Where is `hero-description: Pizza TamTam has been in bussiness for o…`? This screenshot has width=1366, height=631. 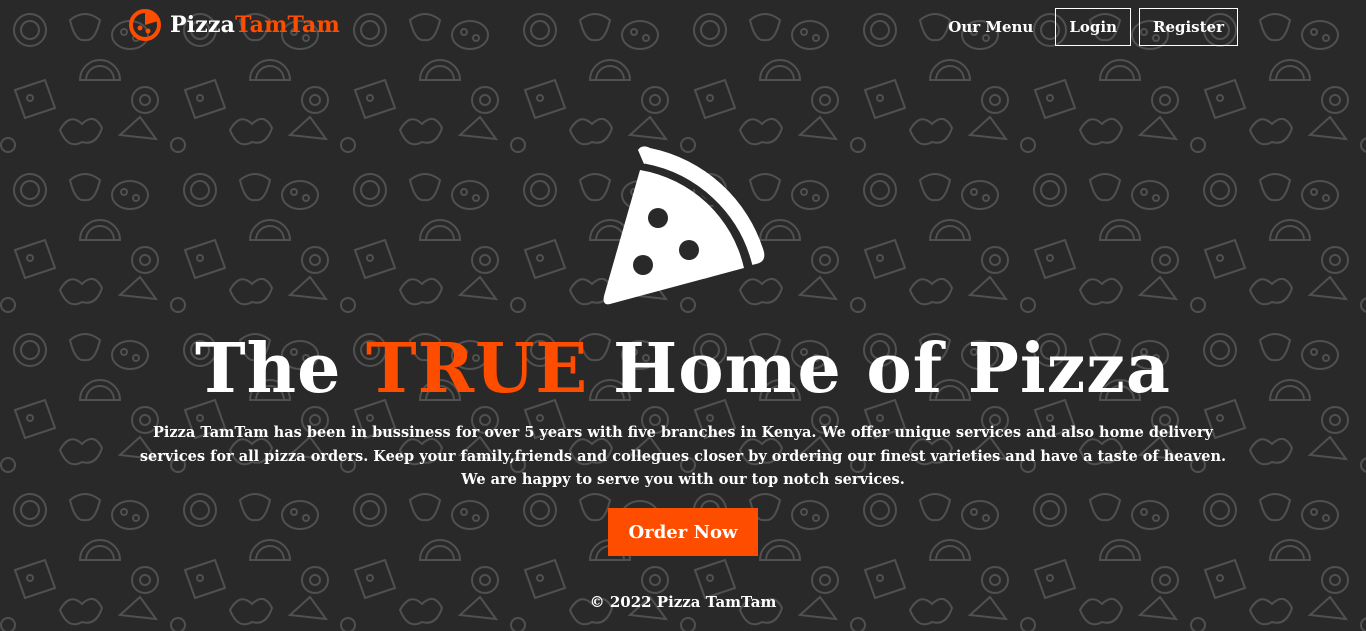
hero-description: Pizza TamTam has been in bussiness for o… is located at coordinates (683, 456).